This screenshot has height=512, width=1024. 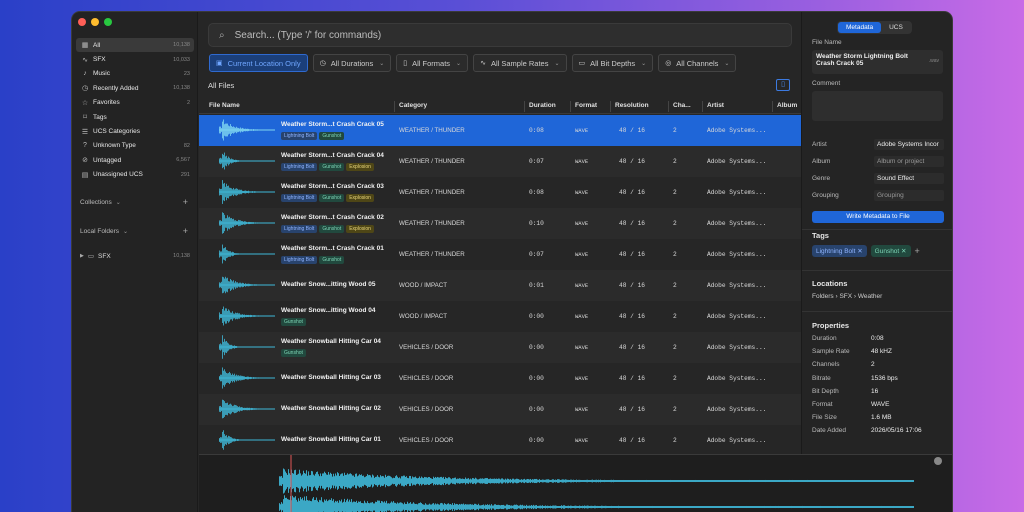 I want to click on sidebar-item-favorites: ☆ Favorites 2, so click(x=135, y=103).